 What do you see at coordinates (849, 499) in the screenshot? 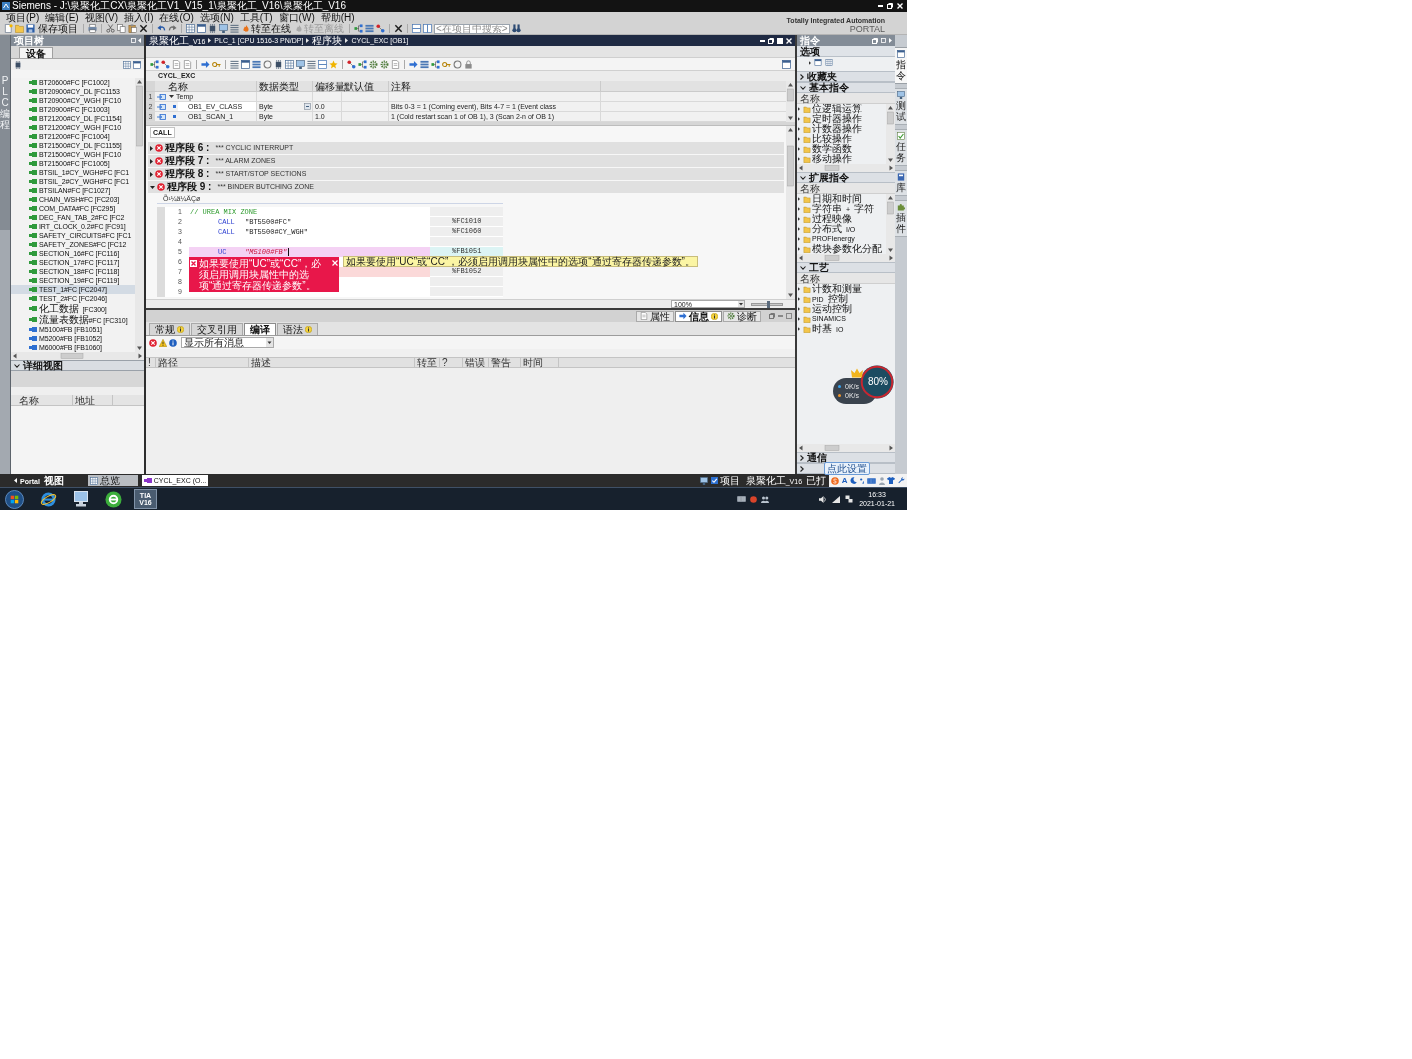
I see `network-icon` at bounding box center [849, 499].